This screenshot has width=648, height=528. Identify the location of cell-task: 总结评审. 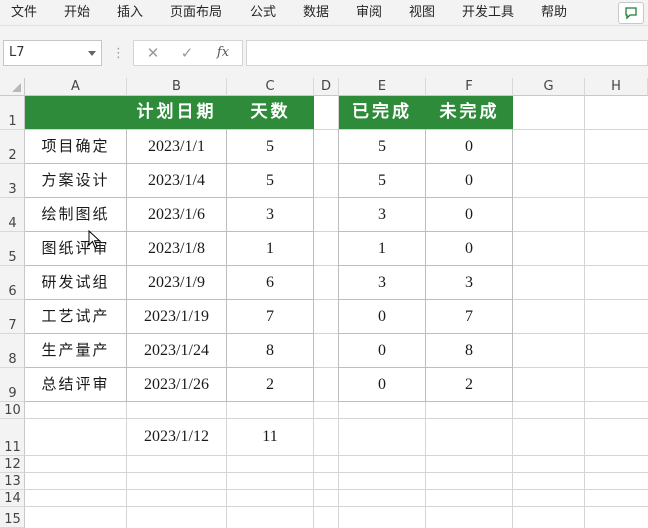
(75, 384).